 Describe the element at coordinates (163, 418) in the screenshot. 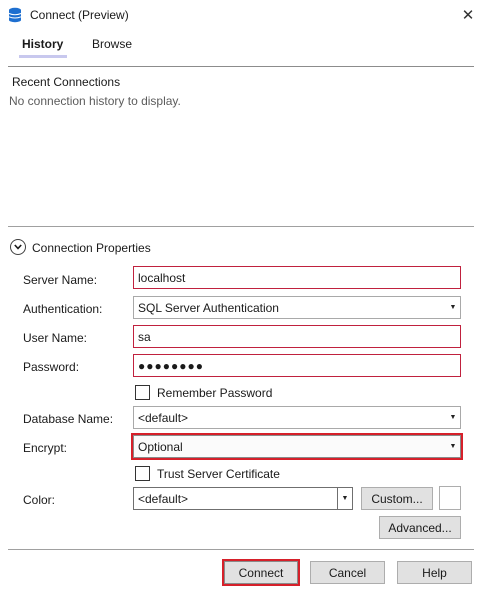

I see `database-name-value: <default>` at that location.